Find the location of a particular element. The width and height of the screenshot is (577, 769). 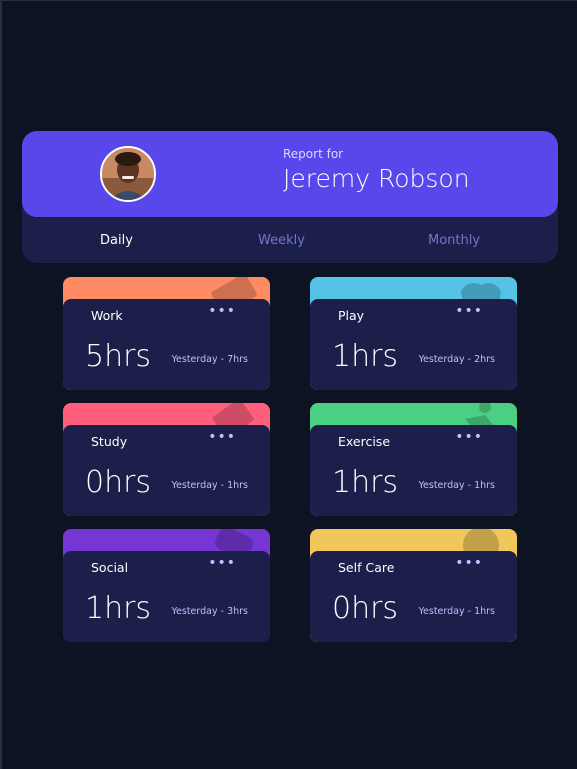

activity-card-body: Self Care ••• 0hrs Yesterday - 1hrs is located at coordinates (413, 596).